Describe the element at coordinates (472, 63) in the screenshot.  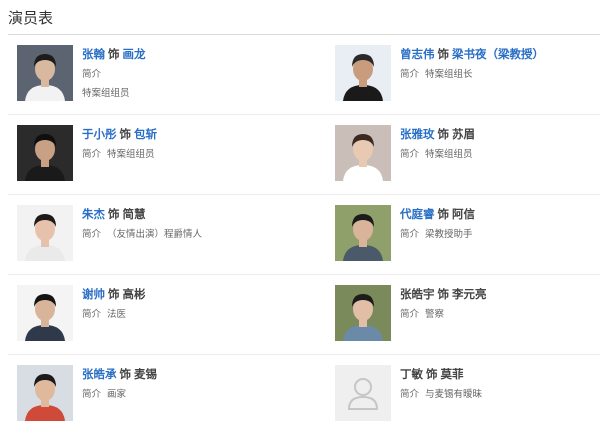
I see `cast-info: 曾志伟饰梁书夜（梁教授） 简介 特案组组长` at that location.